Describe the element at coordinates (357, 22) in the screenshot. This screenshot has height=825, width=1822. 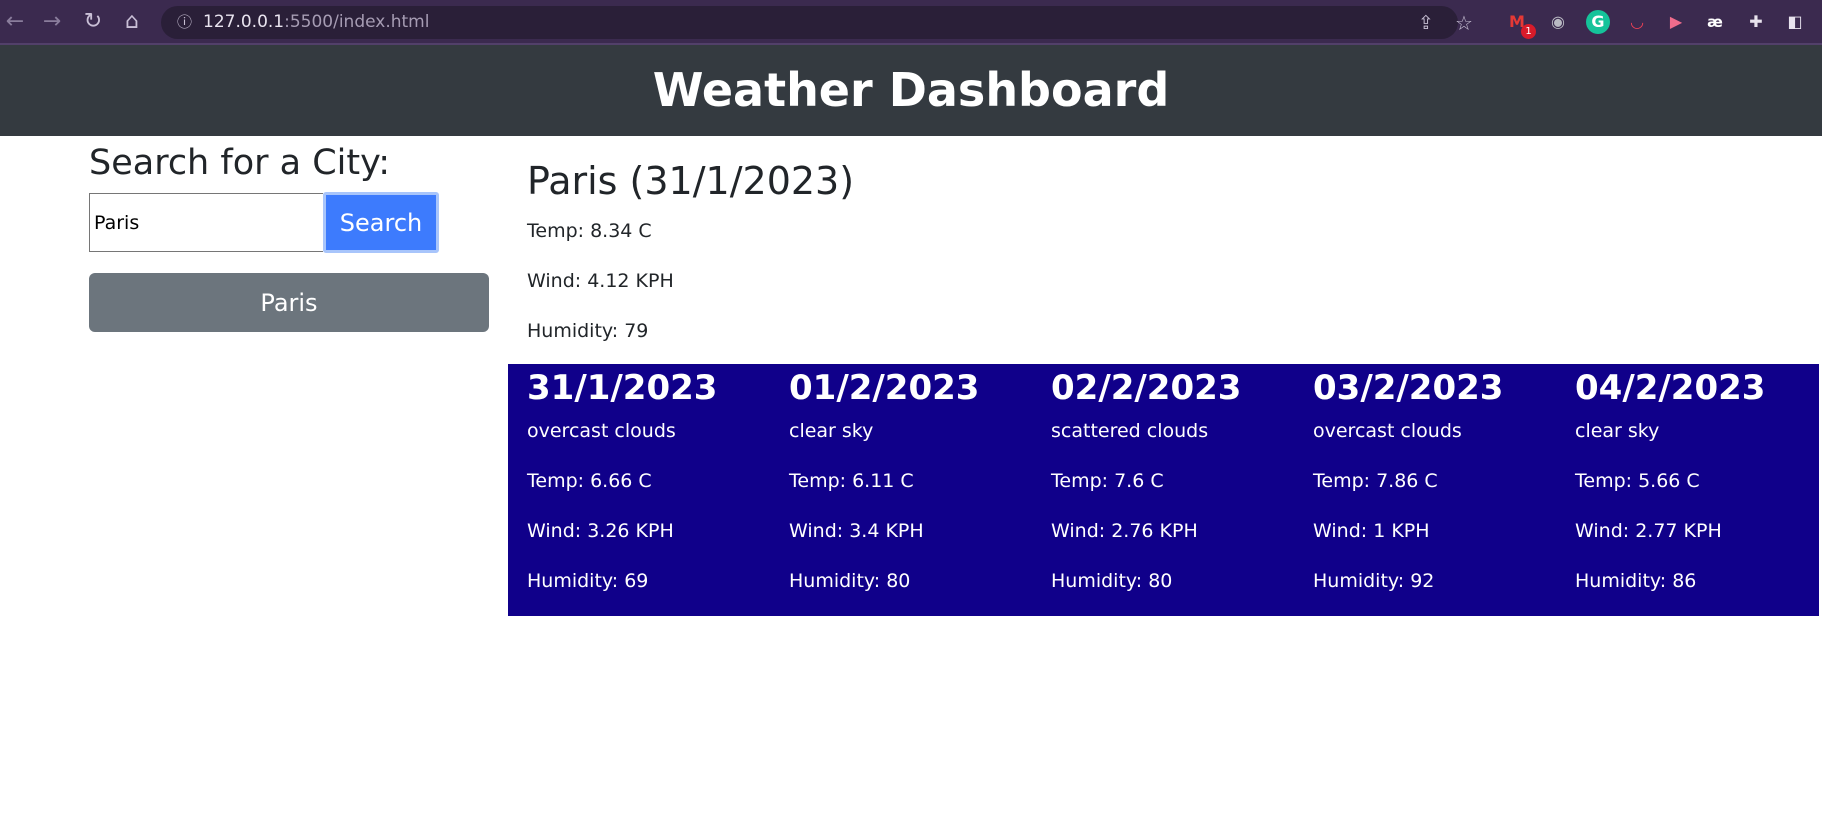
I see `url-path: :5500/index.html` at that location.